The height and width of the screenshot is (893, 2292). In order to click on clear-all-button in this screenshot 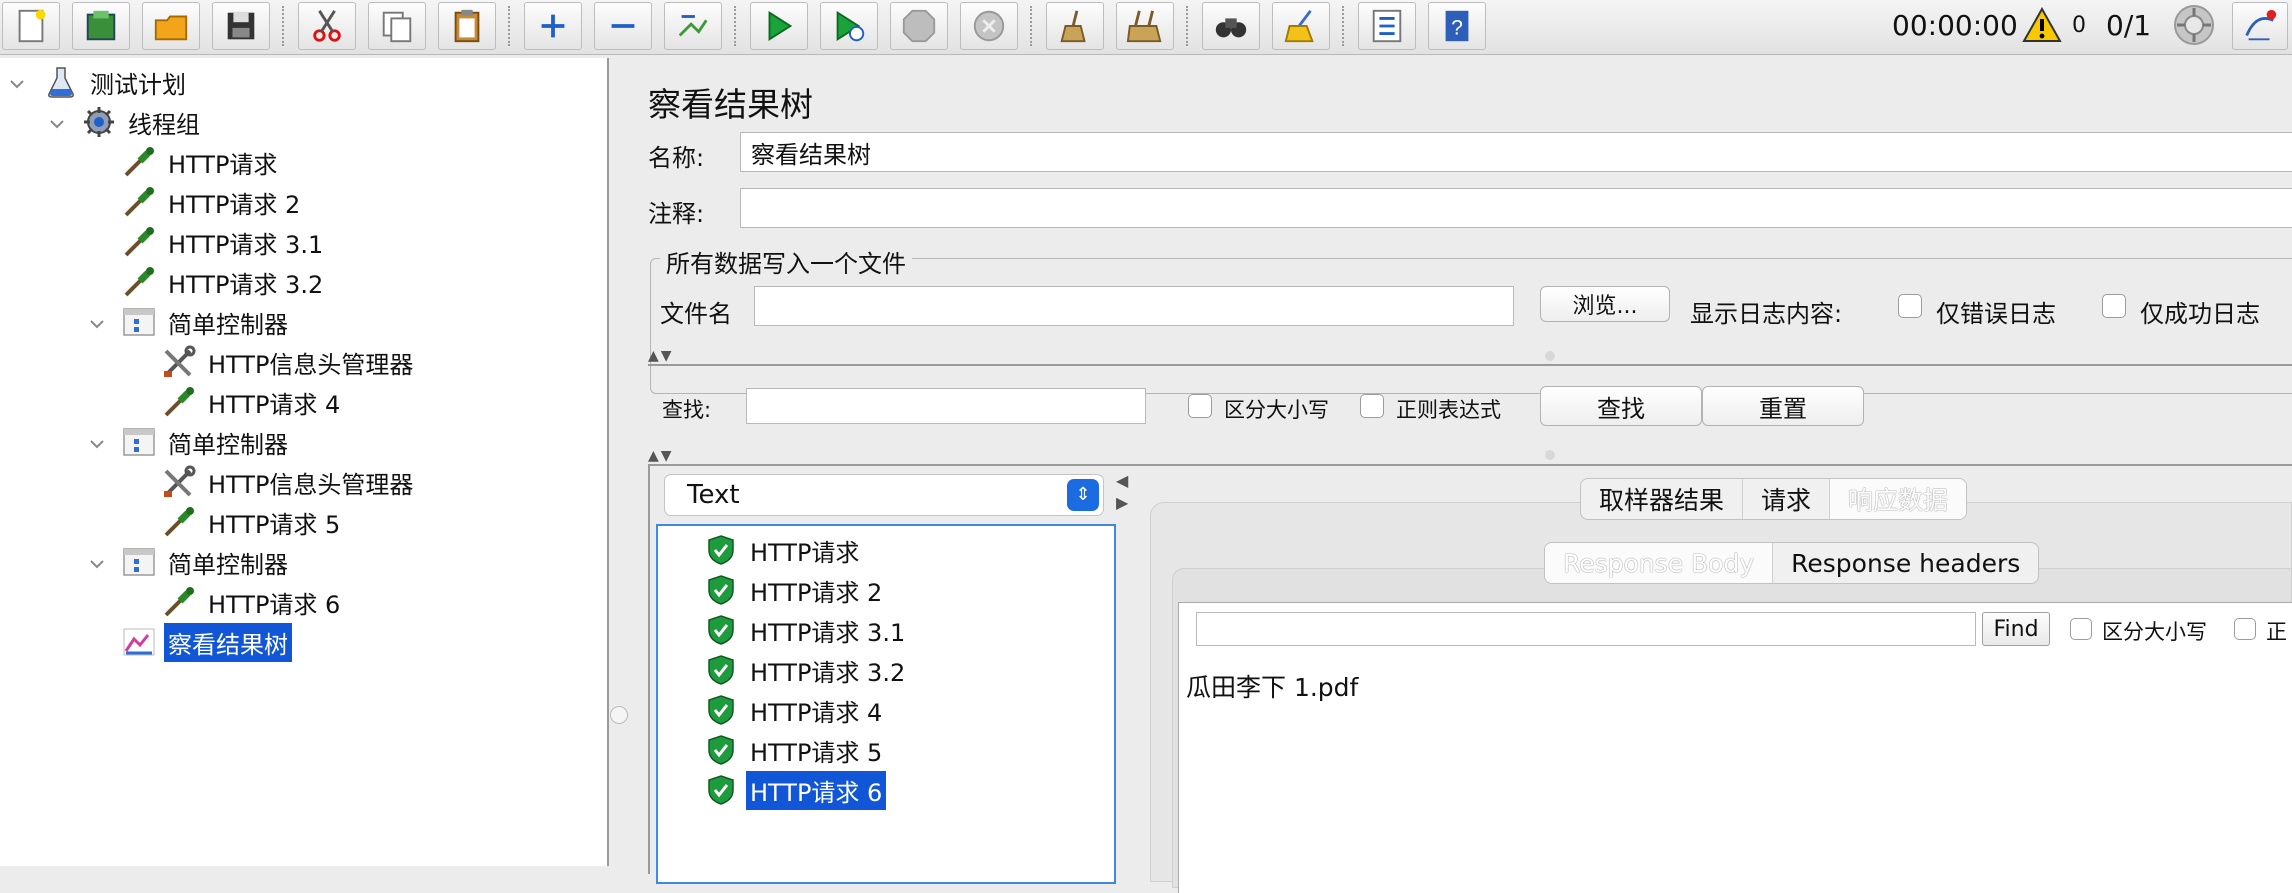, I will do `click(1145, 26)`.